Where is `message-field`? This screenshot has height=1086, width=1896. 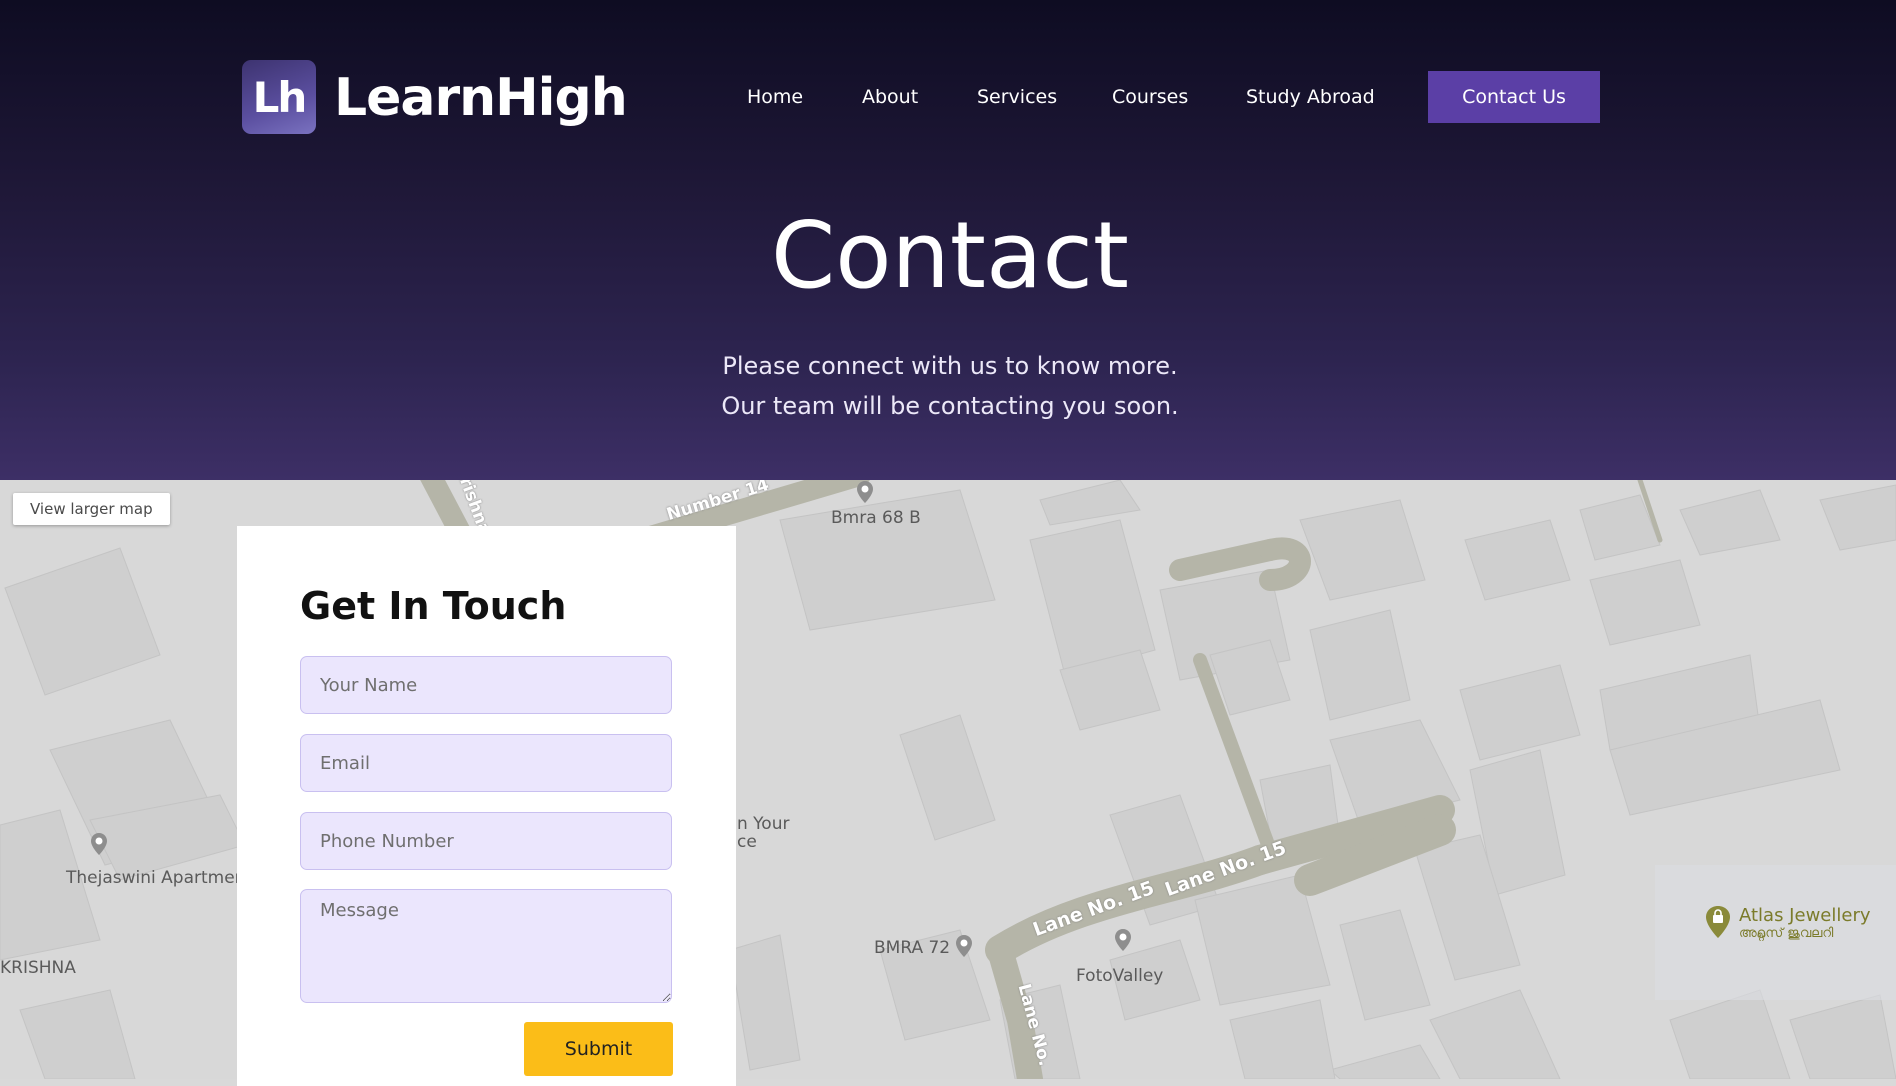 message-field is located at coordinates (486, 946).